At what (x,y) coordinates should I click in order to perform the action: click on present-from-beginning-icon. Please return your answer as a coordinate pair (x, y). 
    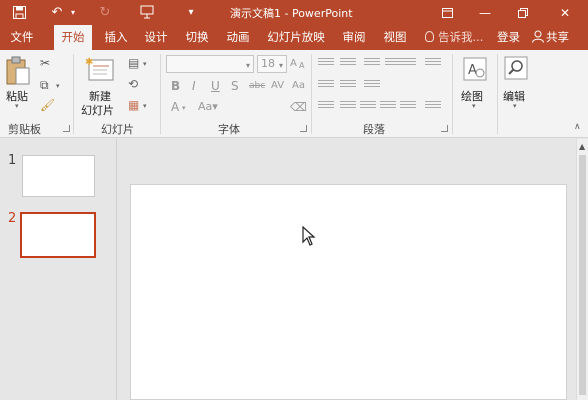
    Looking at the image, I should click on (147, 12).